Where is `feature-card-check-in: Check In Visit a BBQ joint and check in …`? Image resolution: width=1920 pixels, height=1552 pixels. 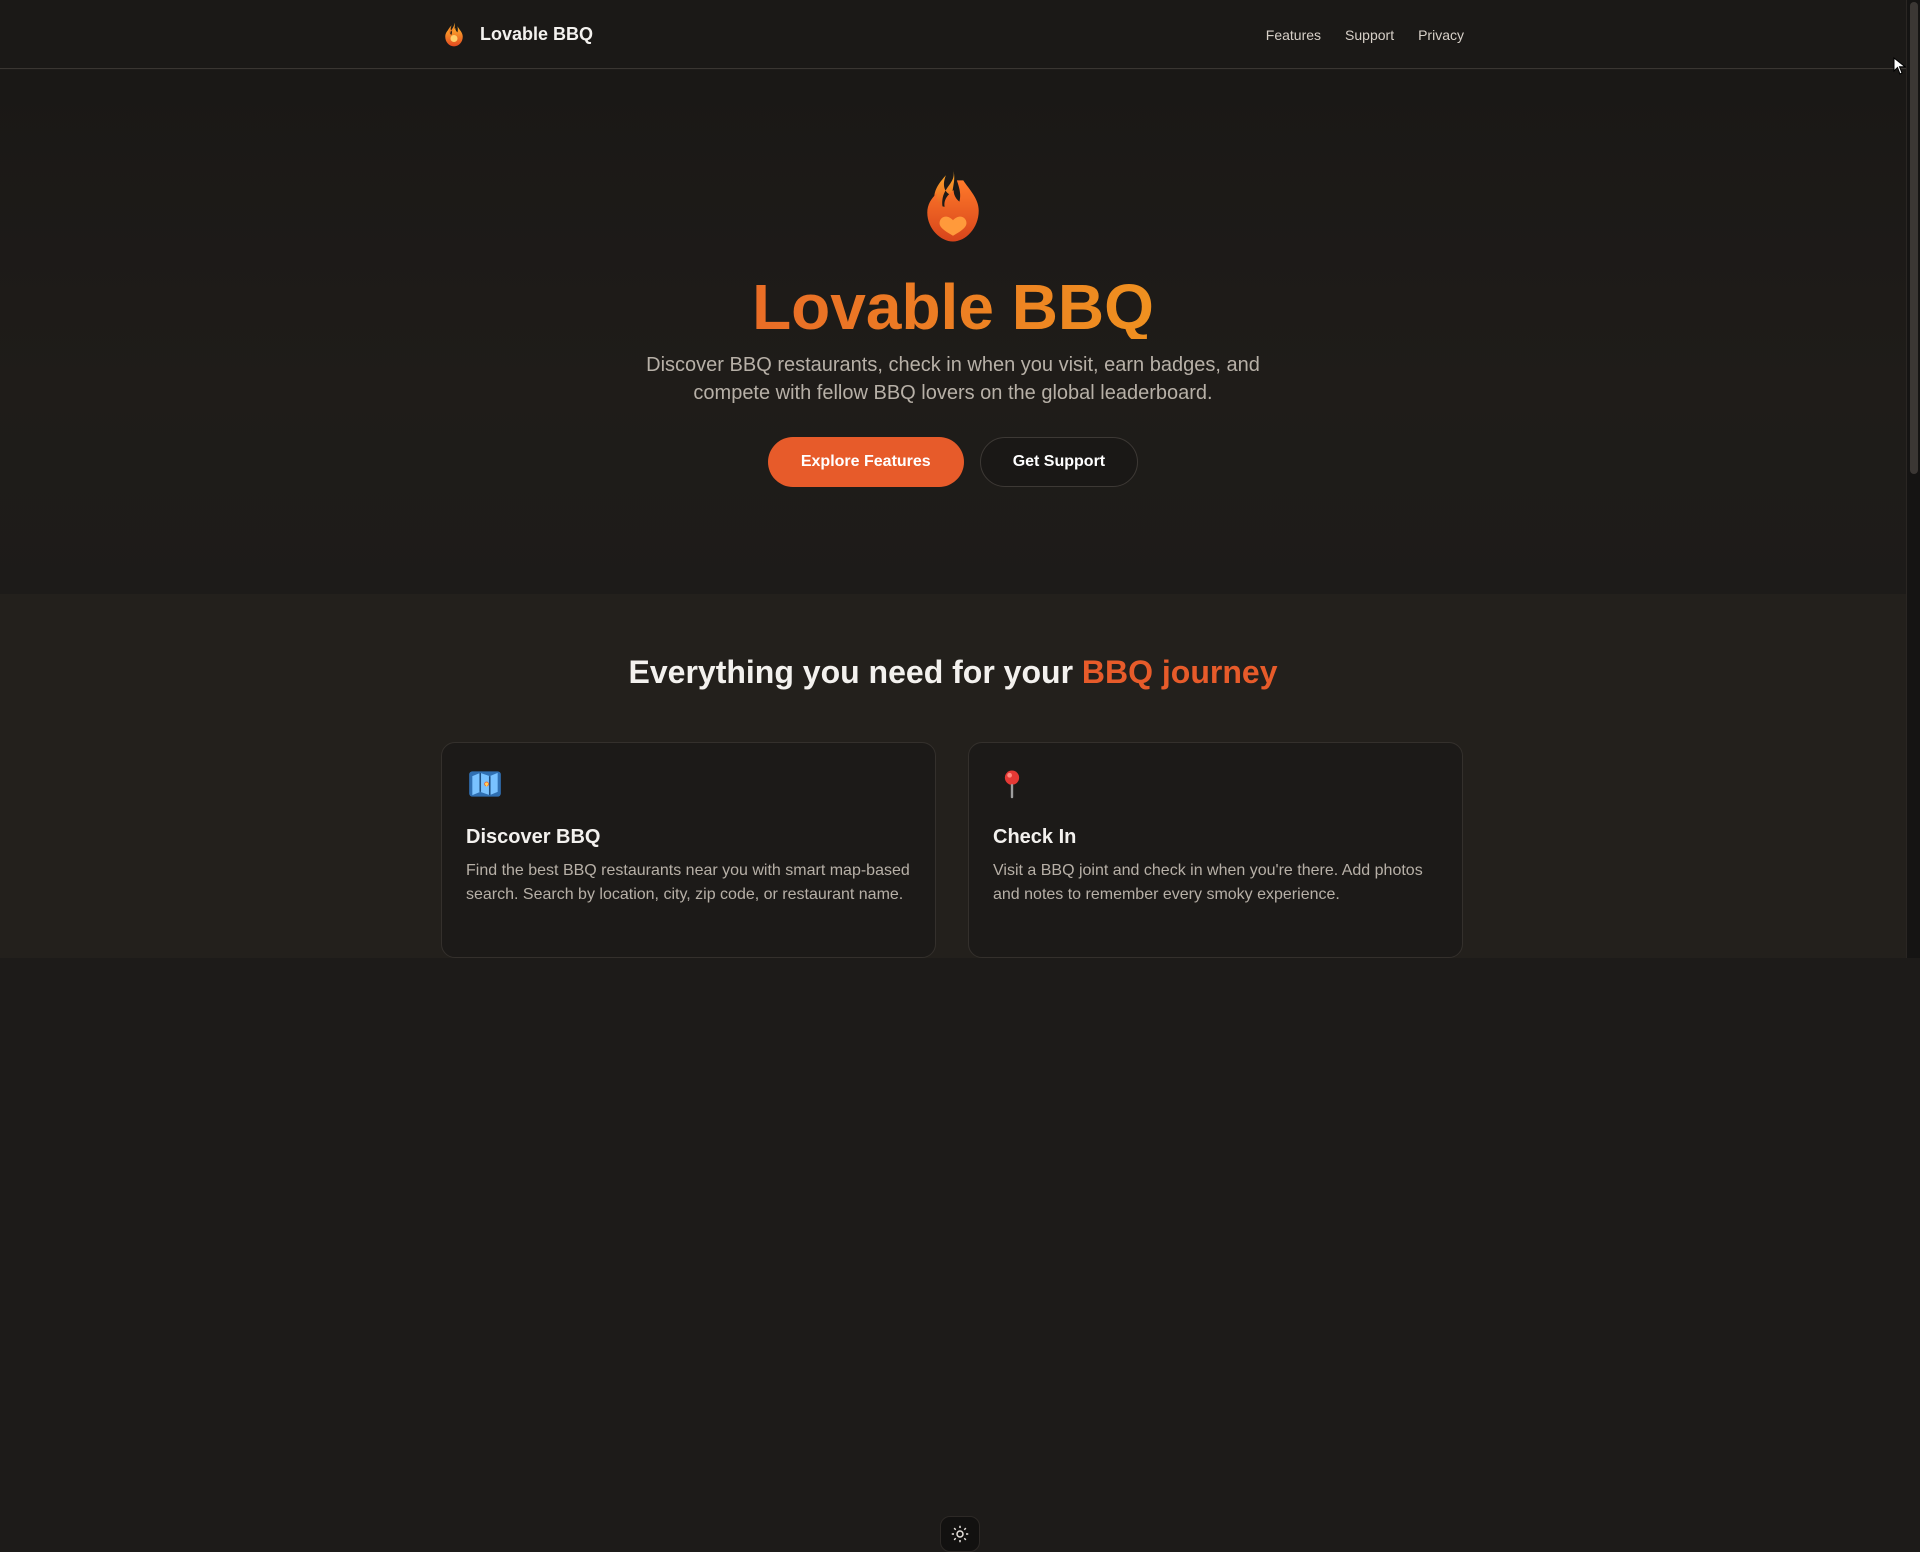
feature-card-check-in: Check In Visit a BBQ joint and check in … is located at coordinates (1215, 850).